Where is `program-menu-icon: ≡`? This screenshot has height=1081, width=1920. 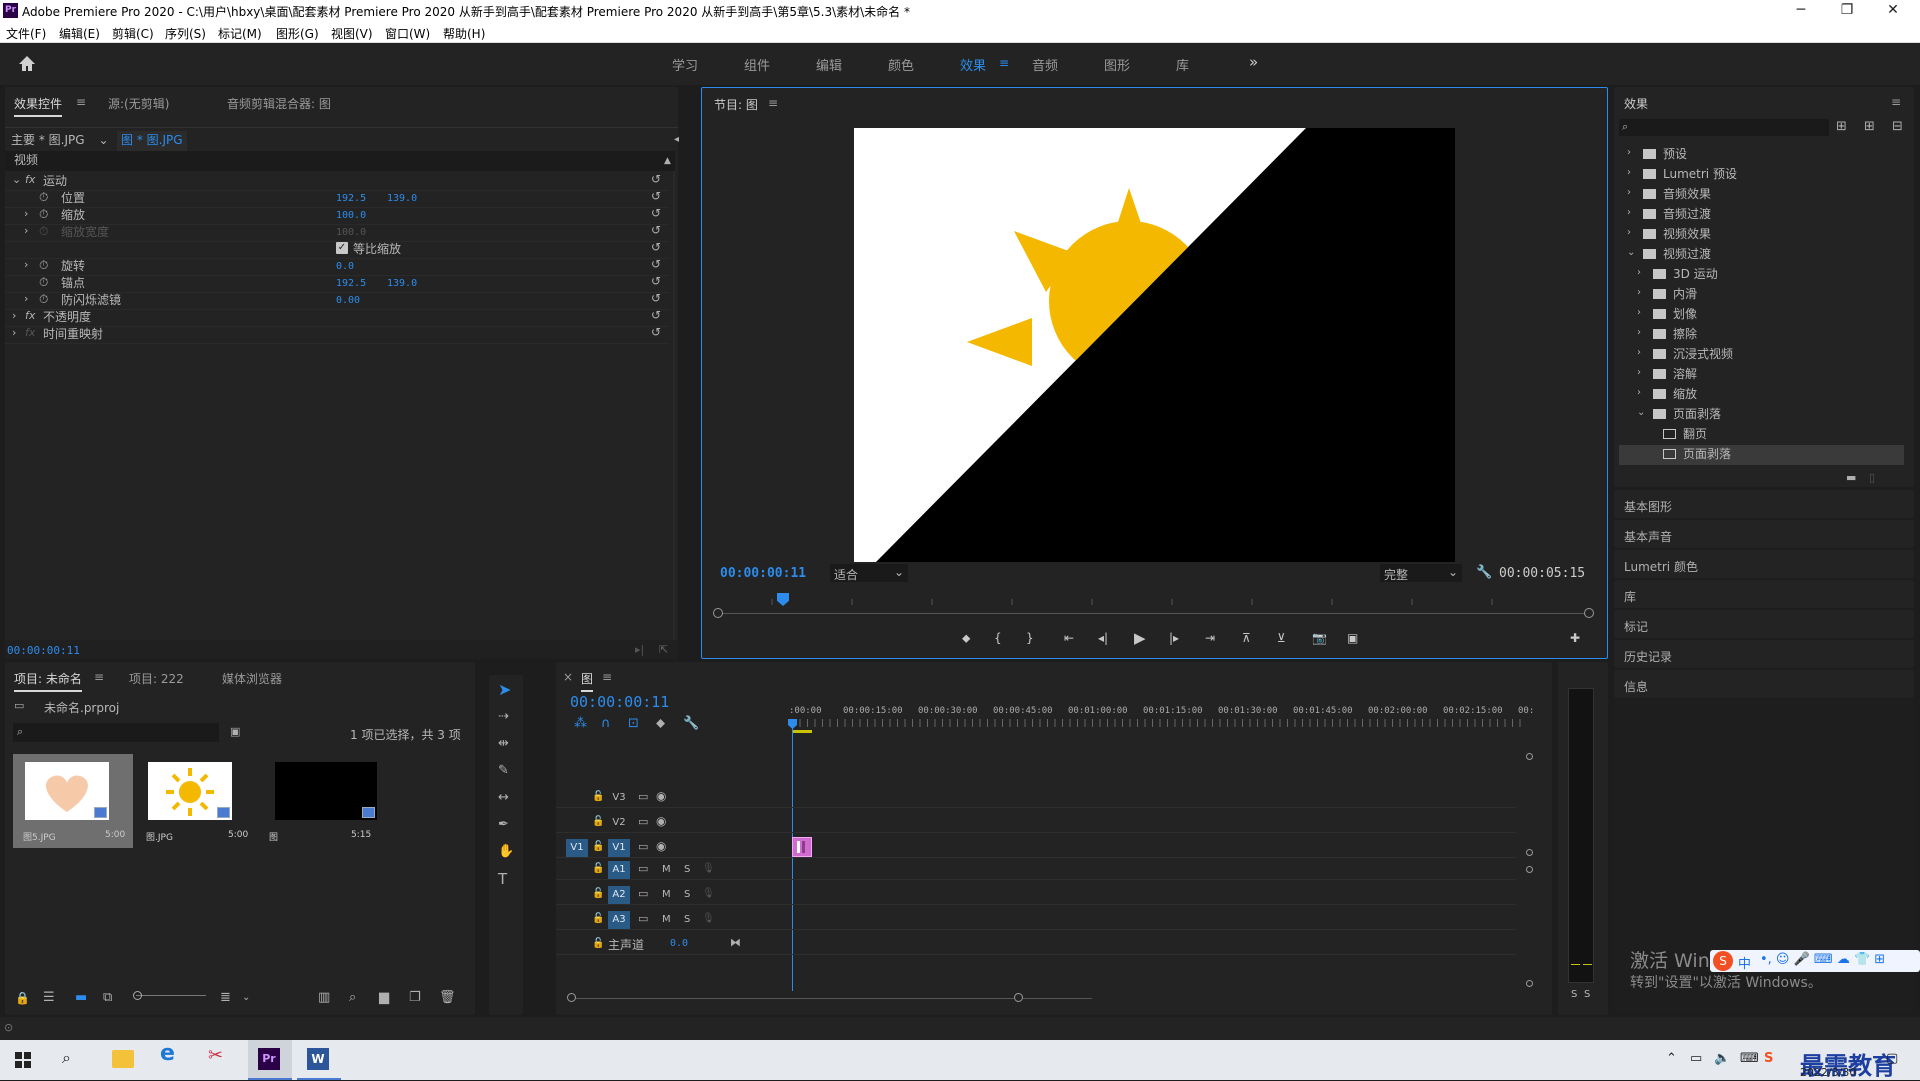 program-menu-icon: ≡ is located at coordinates (773, 103).